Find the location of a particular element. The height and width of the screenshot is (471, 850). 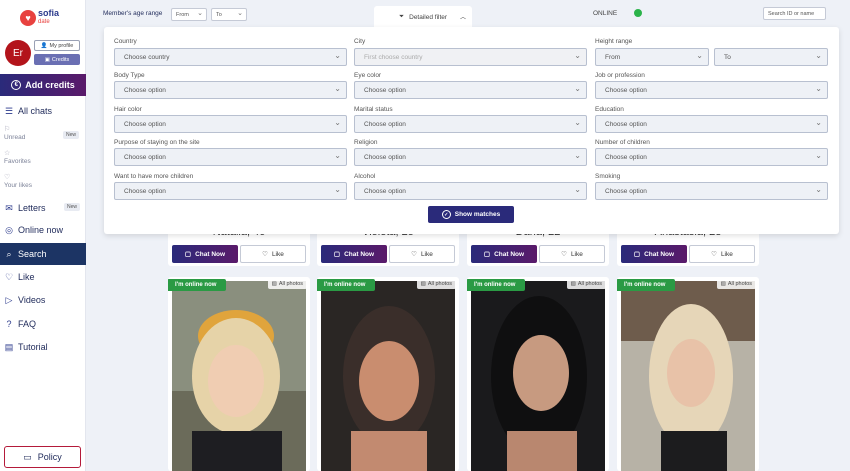

faq-label: FAQ is located at coordinates (27, 324).